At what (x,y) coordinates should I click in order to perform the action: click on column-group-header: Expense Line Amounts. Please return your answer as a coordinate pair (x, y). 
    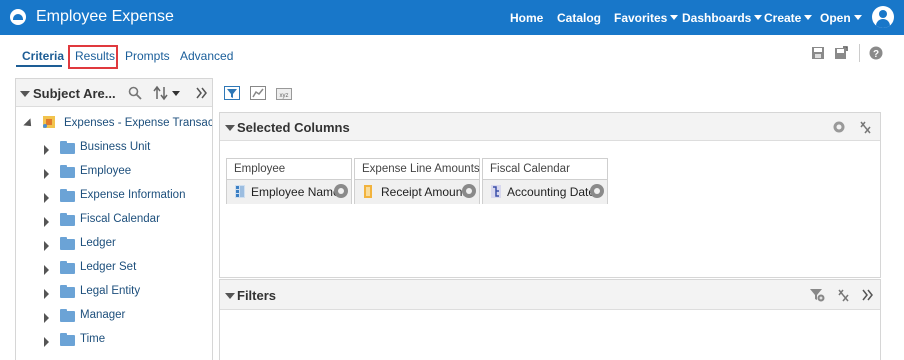
    Looking at the image, I should click on (417, 169).